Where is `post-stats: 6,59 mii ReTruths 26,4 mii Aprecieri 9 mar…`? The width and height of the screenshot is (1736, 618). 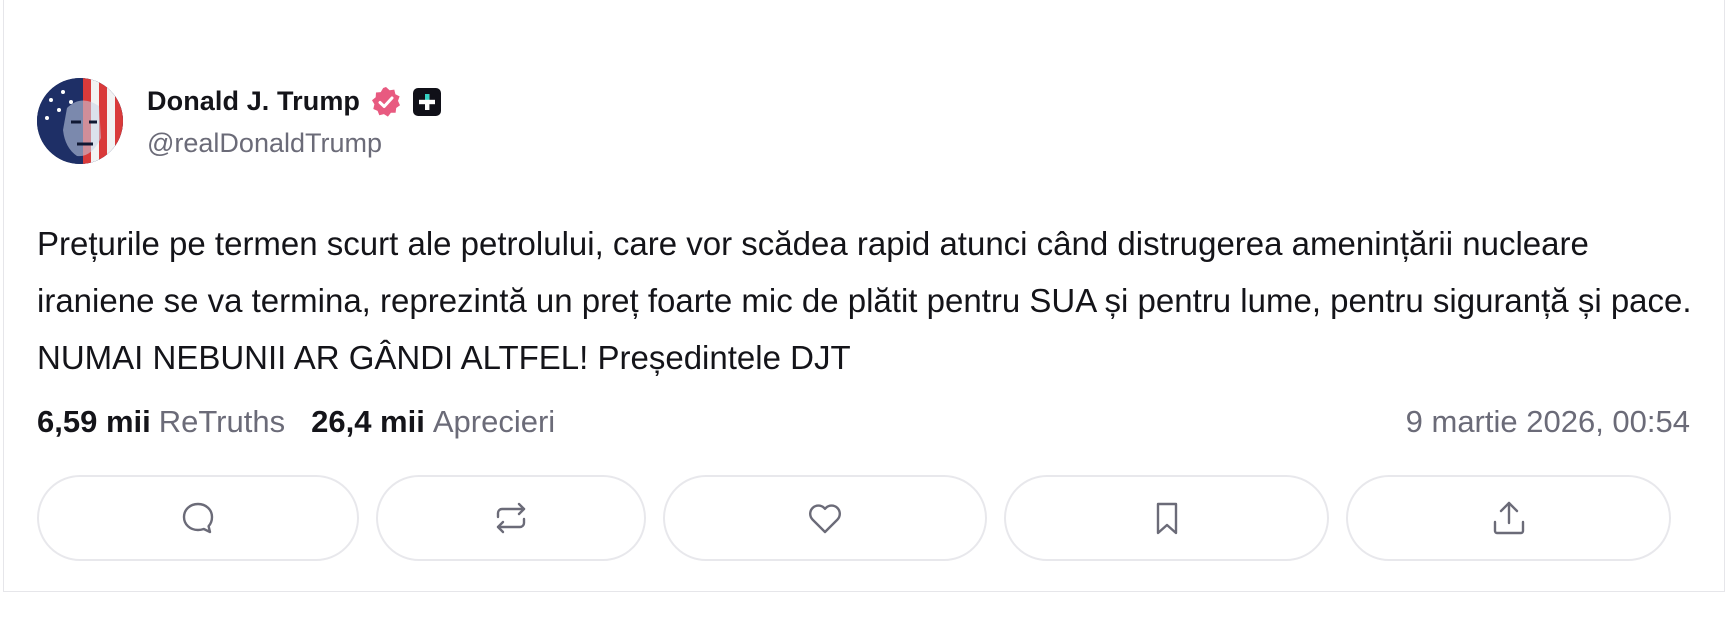 post-stats: 6,59 mii ReTruths 26,4 mii Aprecieri 9 mar… is located at coordinates (863, 422).